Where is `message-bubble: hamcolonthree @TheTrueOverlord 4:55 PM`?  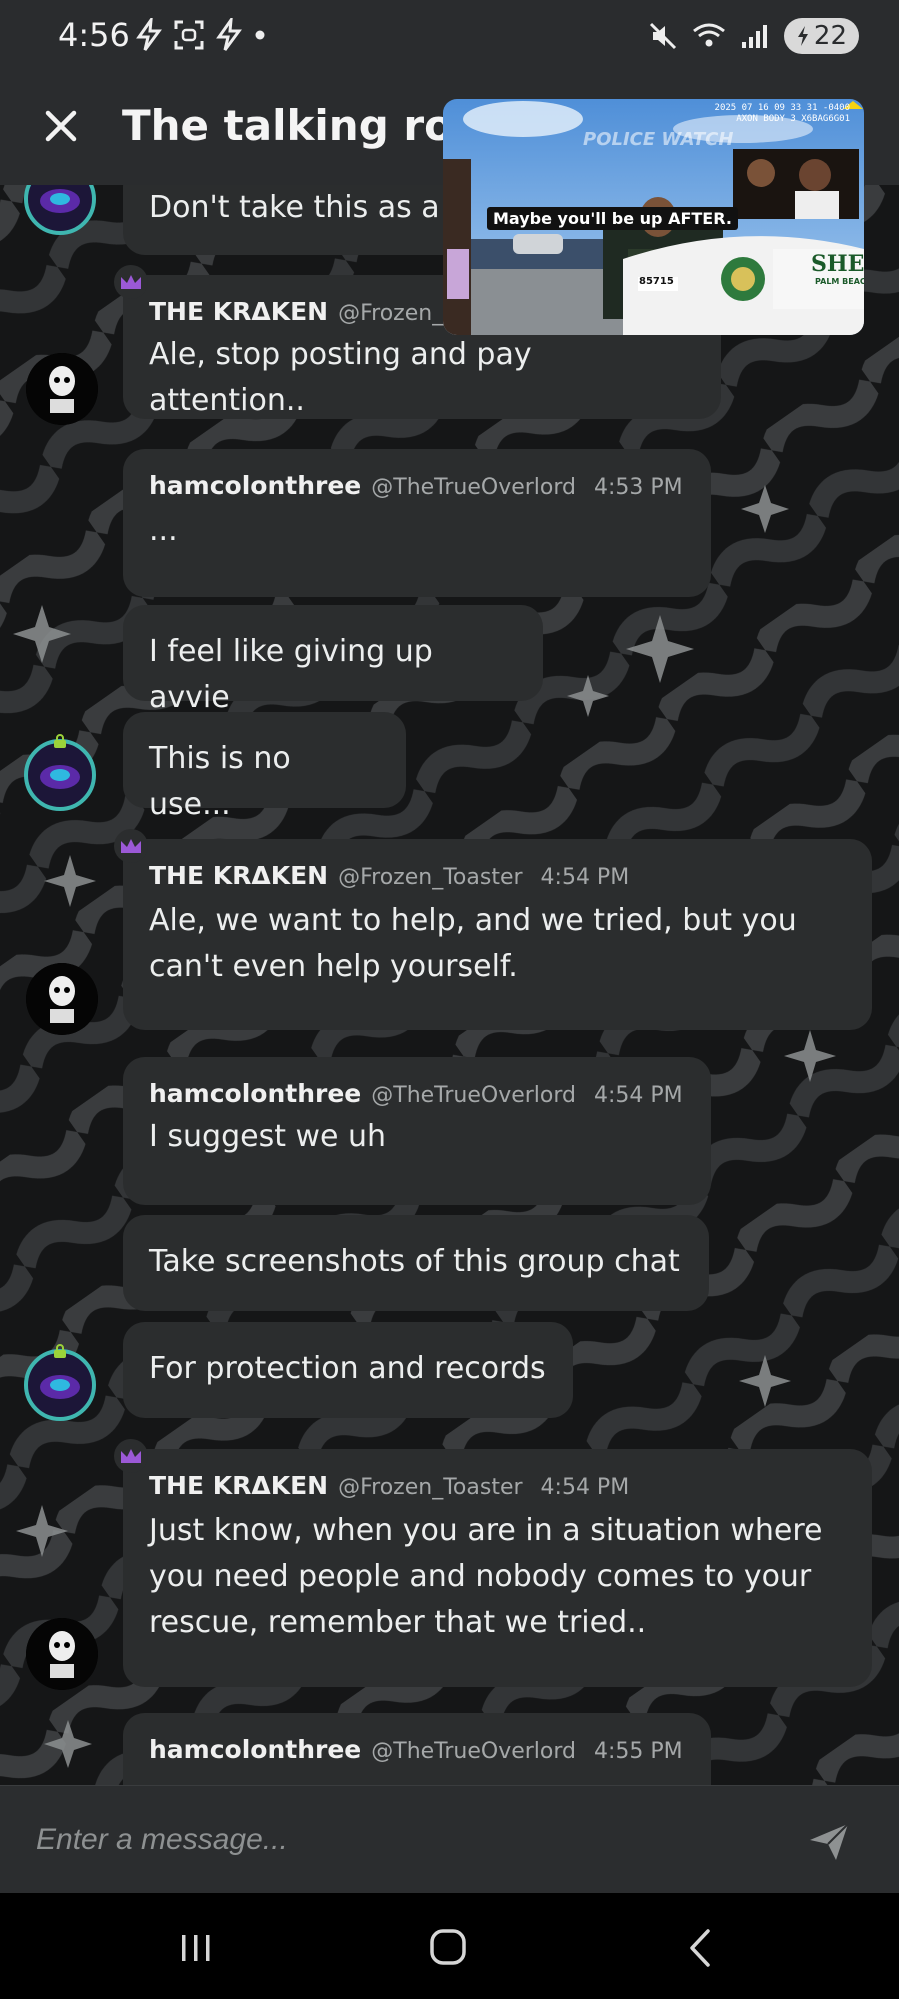
message-bubble: hamcolonthree @TheTrueOverlord 4:55 PM is located at coordinates (417, 1749).